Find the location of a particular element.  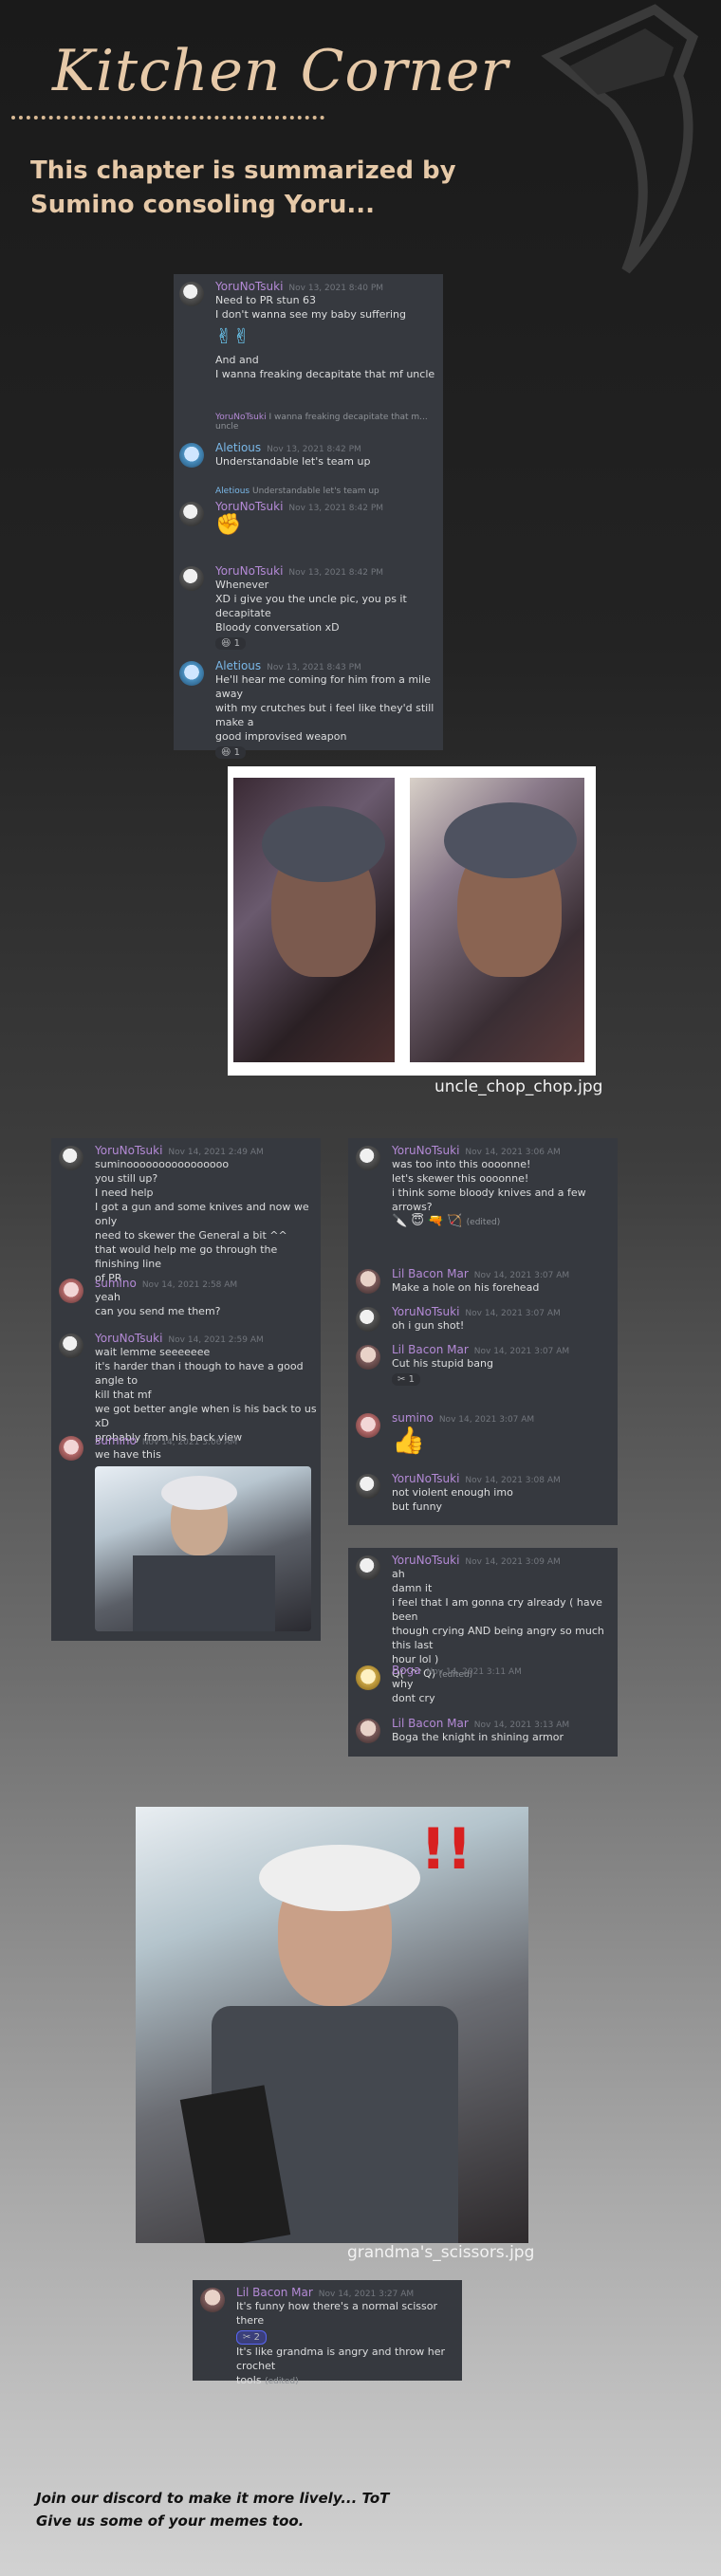

reaction: ✂ 1 is located at coordinates (406, 1379).